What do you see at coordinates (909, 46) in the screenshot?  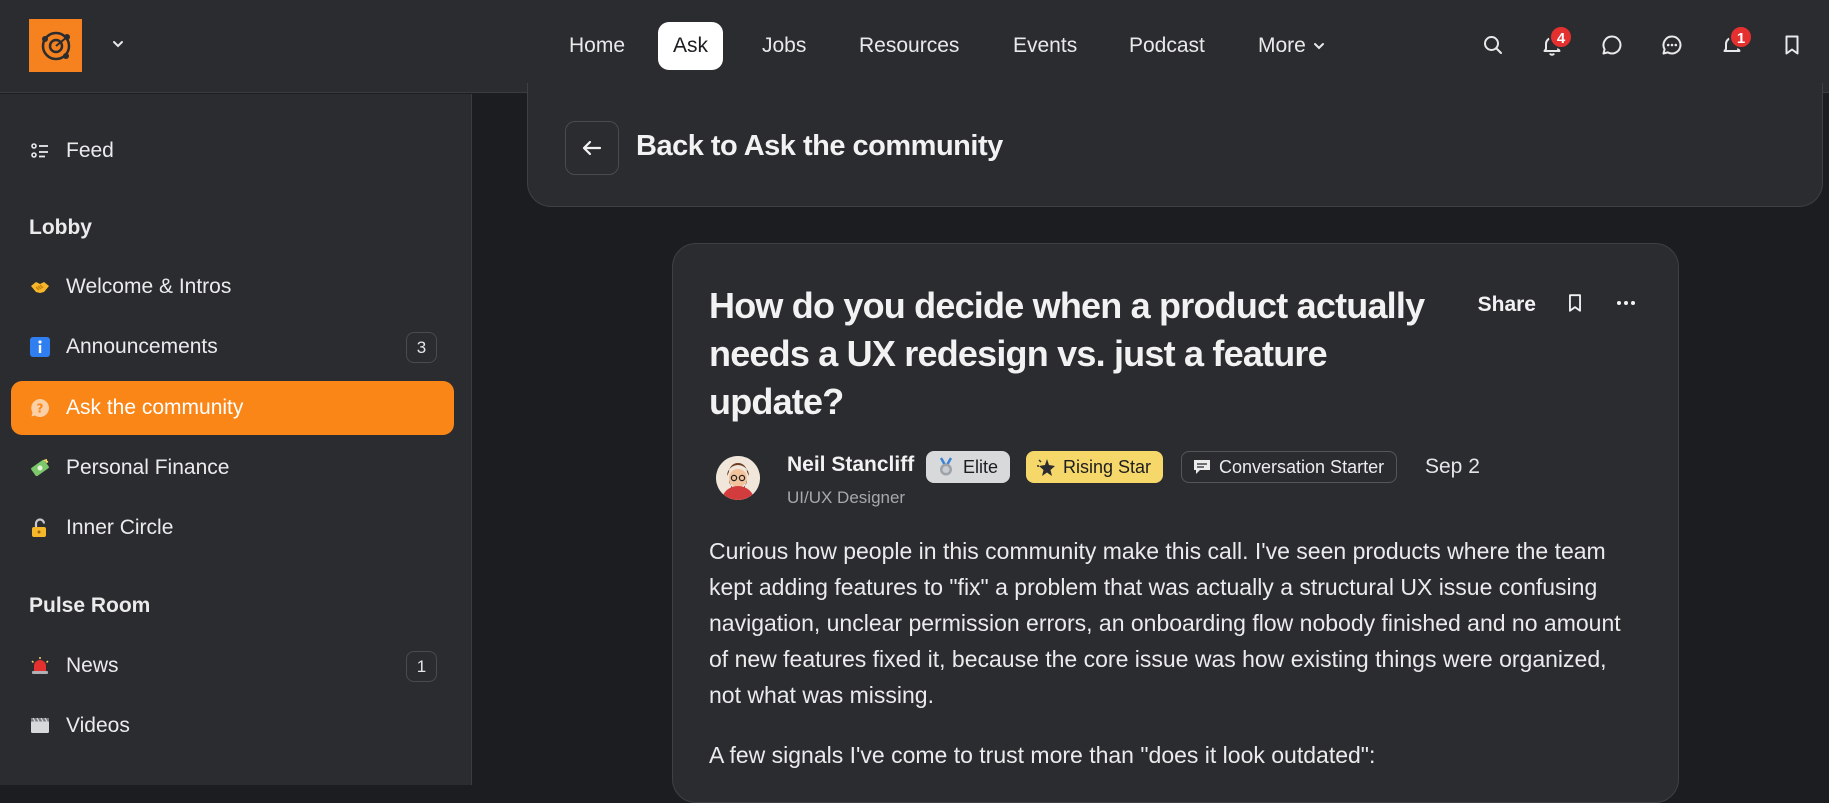 I see `nav-resources: Resources` at bounding box center [909, 46].